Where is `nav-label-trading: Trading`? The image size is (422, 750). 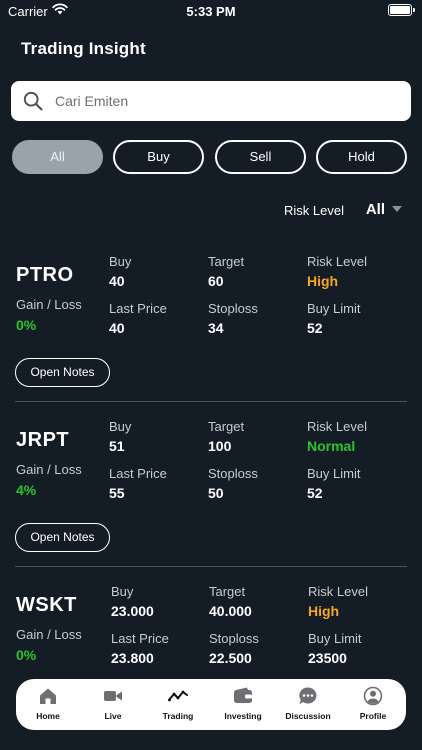
nav-label-trading: Trading is located at coordinates (178, 716).